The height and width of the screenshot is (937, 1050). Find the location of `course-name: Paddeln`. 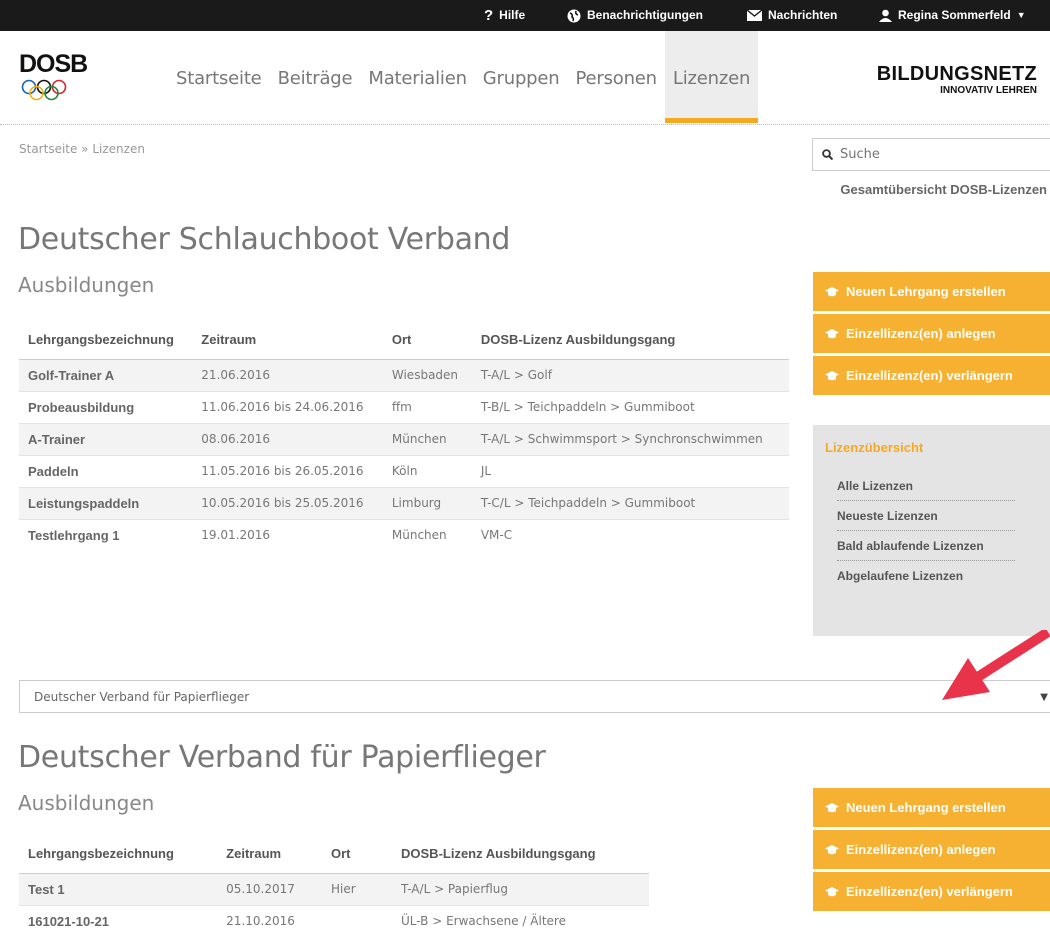

course-name: Paddeln is located at coordinates (106, 471).